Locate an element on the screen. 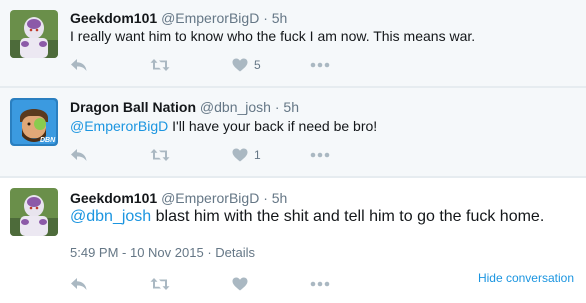 This screenshot has width=586, height=303. like-button is located at coordinates (243, 284).